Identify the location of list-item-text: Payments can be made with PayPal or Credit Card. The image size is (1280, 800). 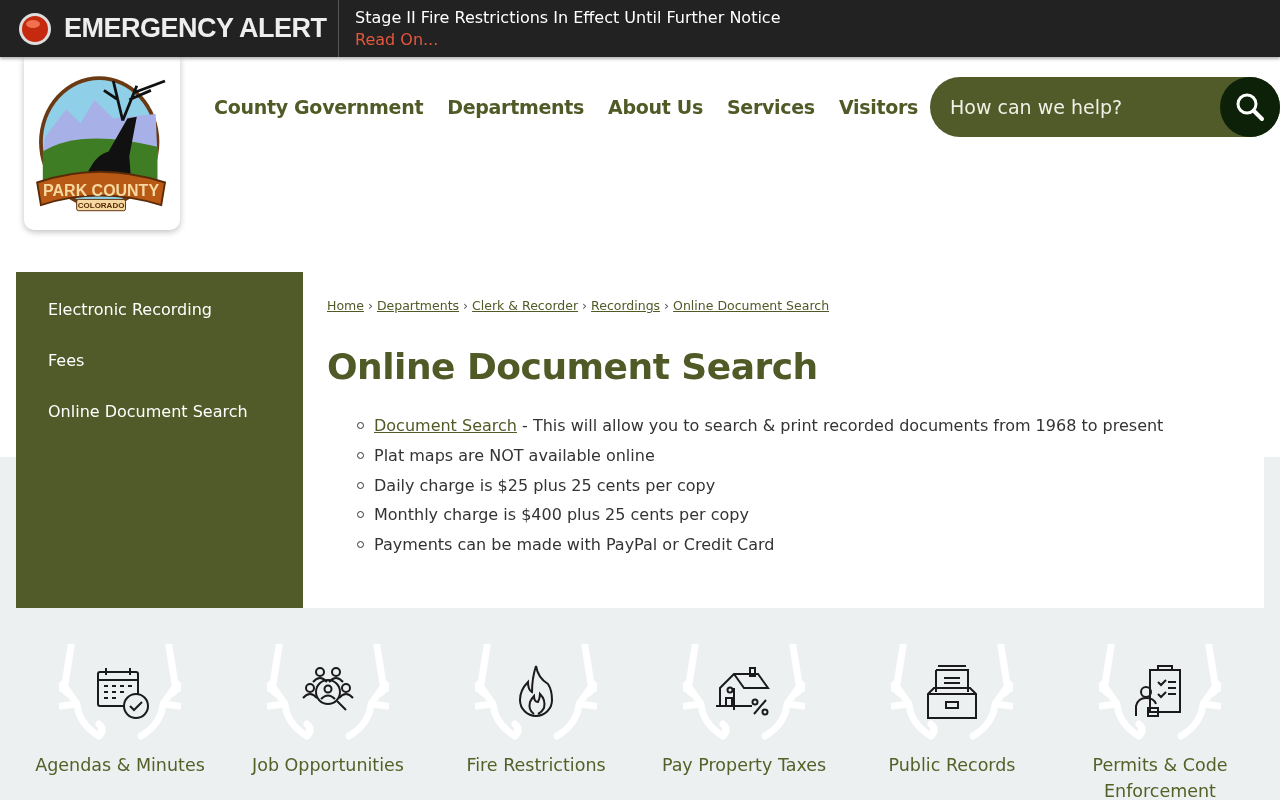
(574, 545).